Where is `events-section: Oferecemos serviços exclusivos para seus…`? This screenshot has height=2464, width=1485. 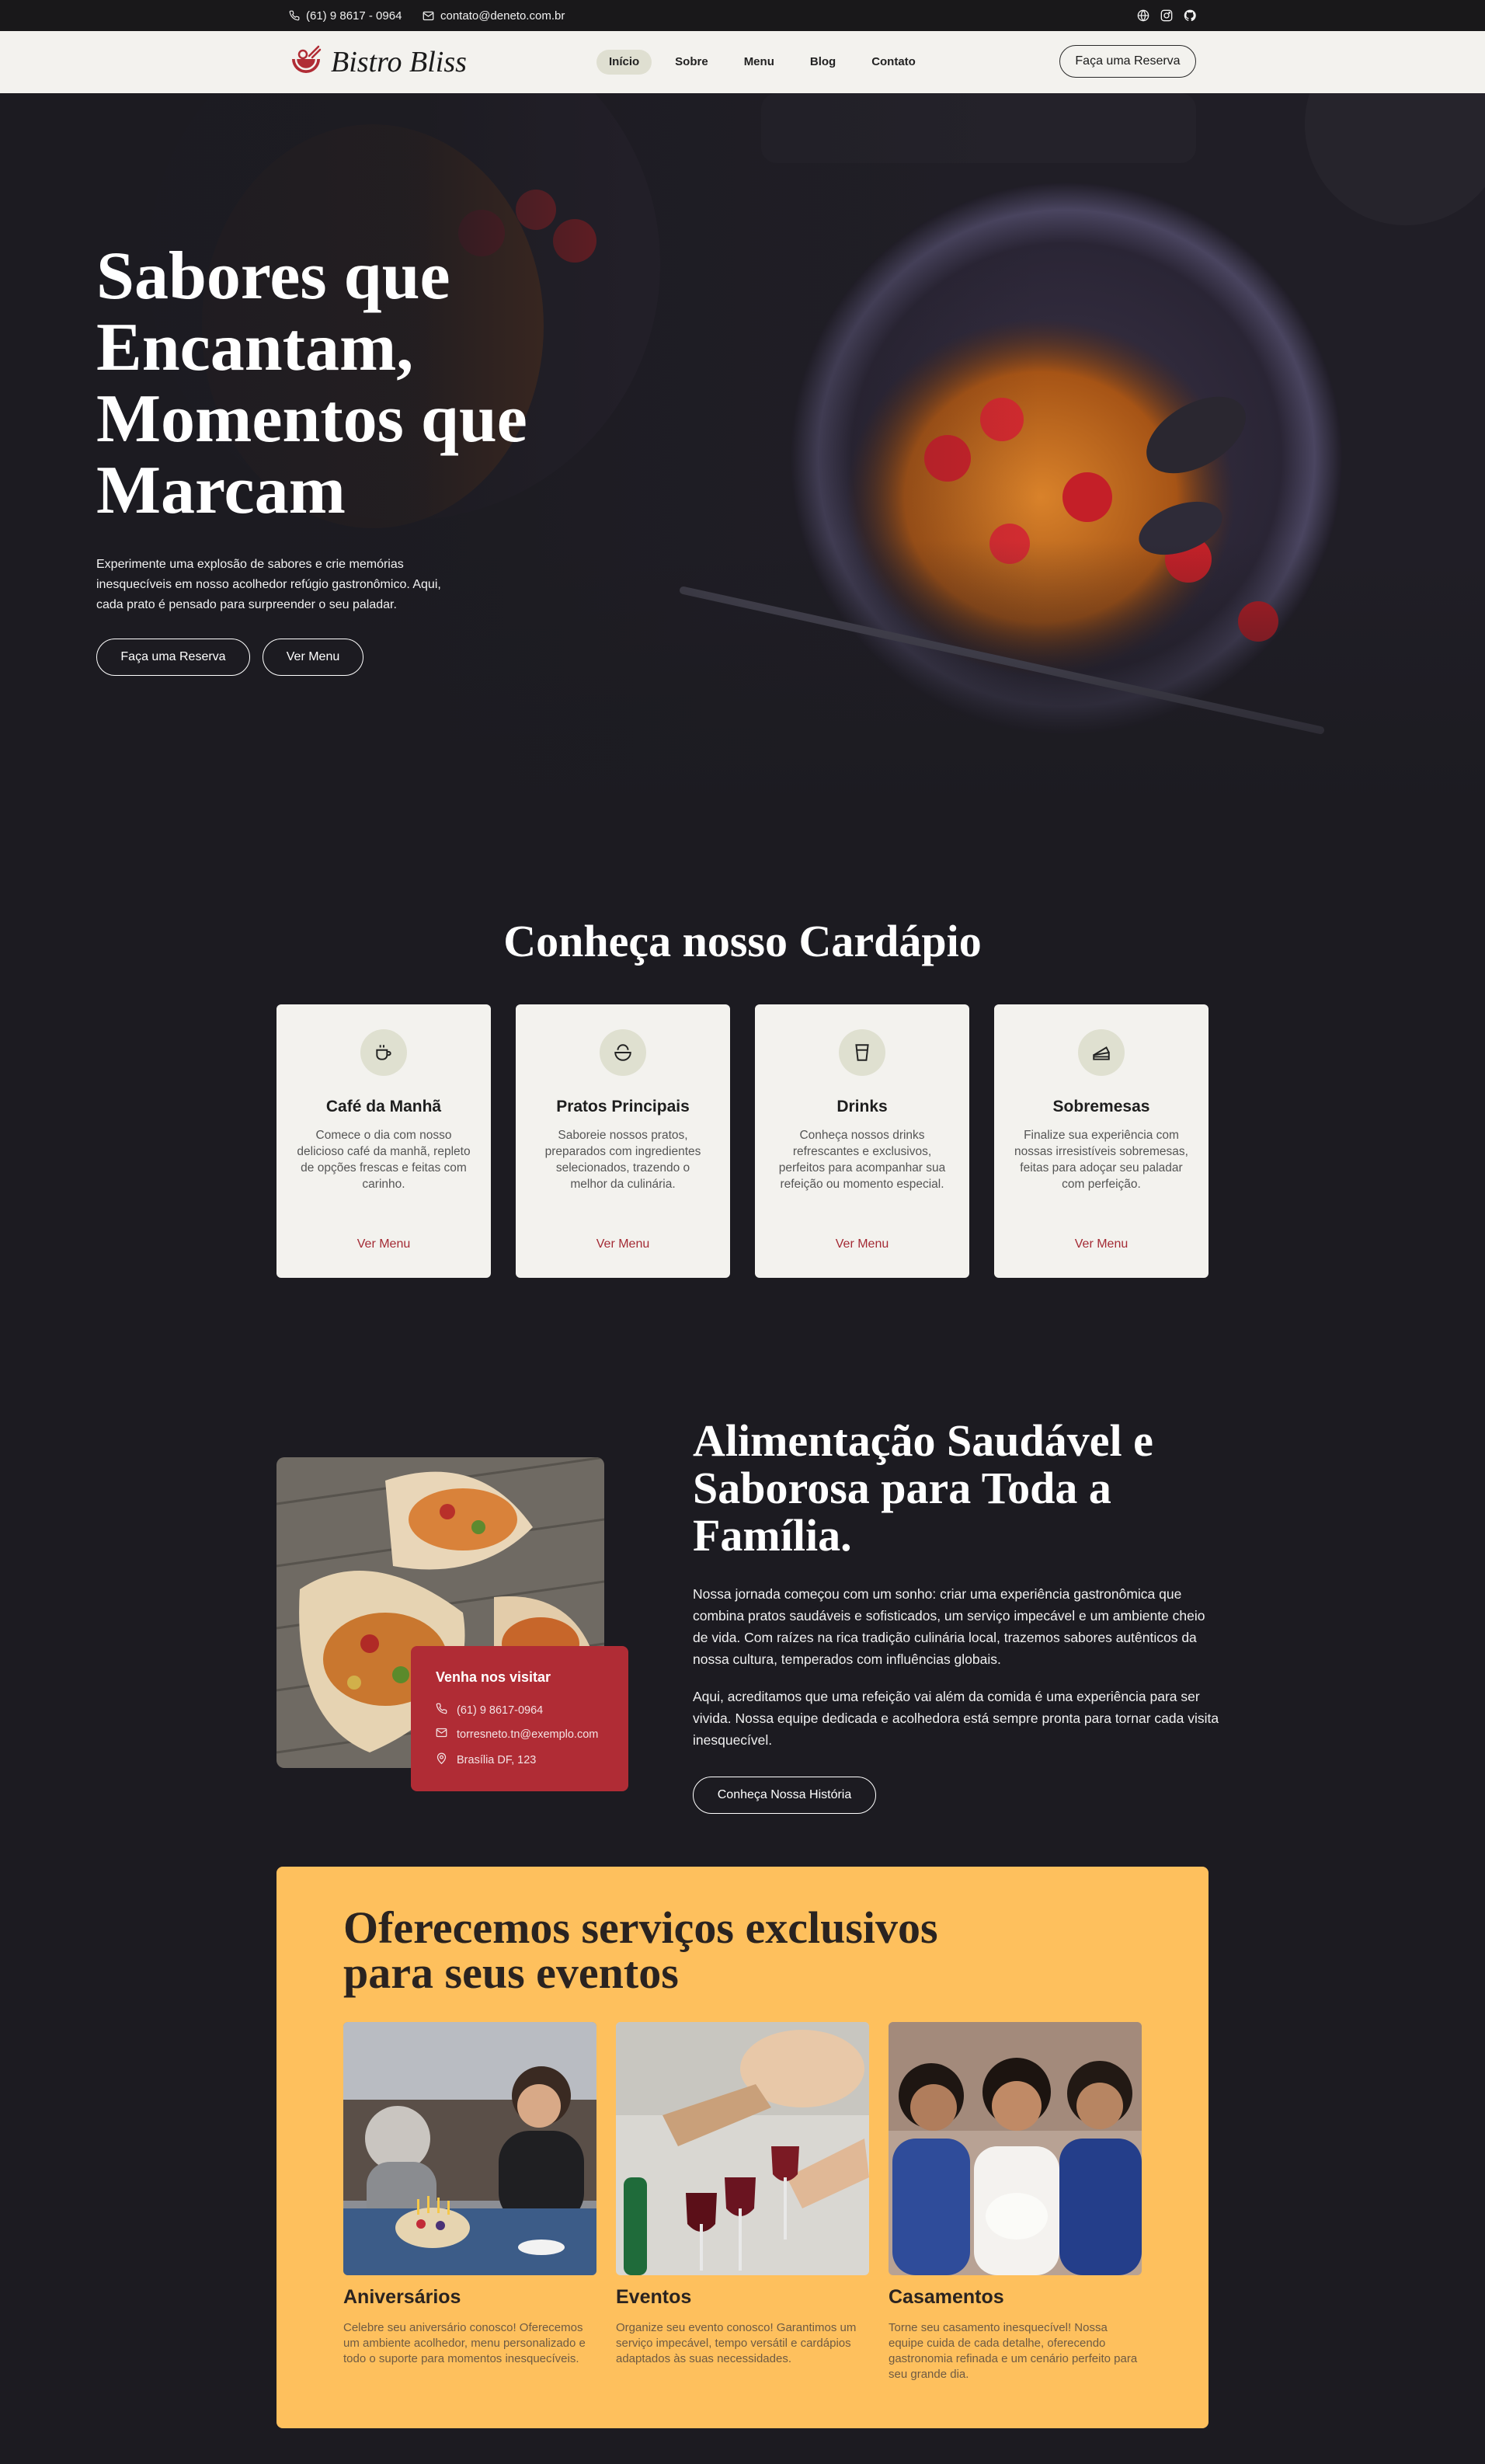
events-section: Oferecemos serviços exclusivos para seus… is located at coordinates (742, 2148).